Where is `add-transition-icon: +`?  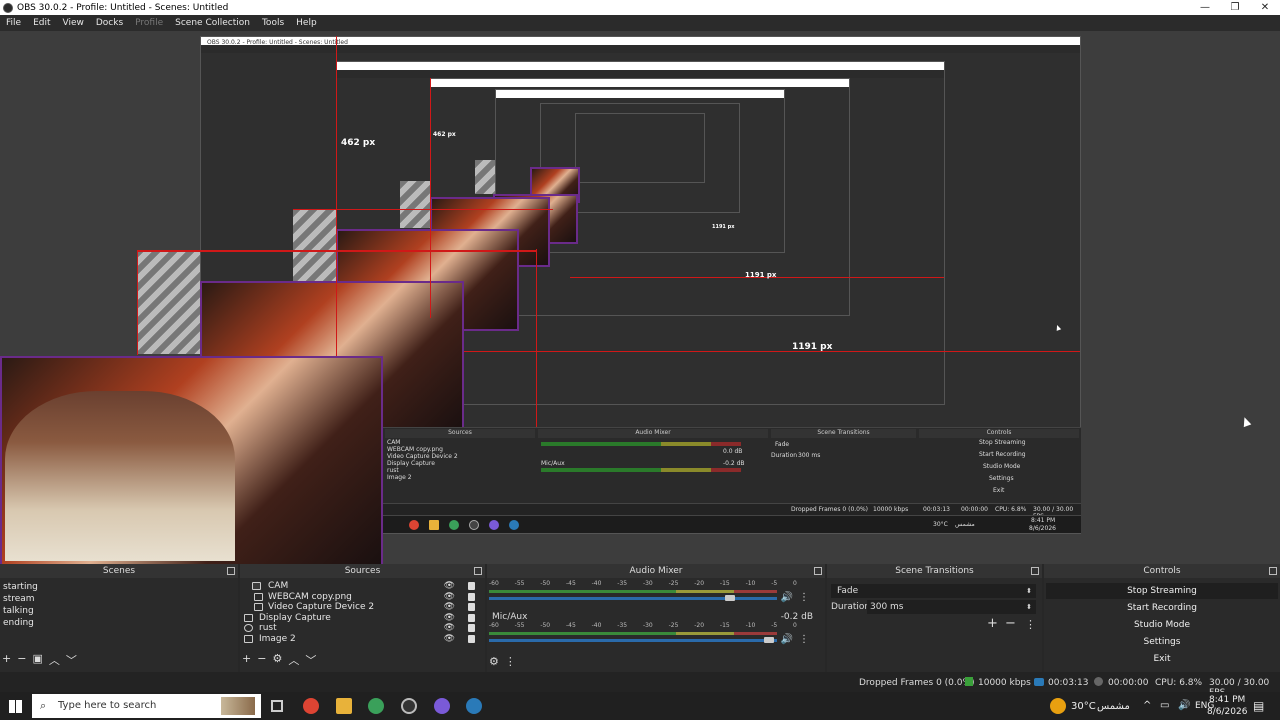 add-transition-icon: + is located at coordinates (992, 623).